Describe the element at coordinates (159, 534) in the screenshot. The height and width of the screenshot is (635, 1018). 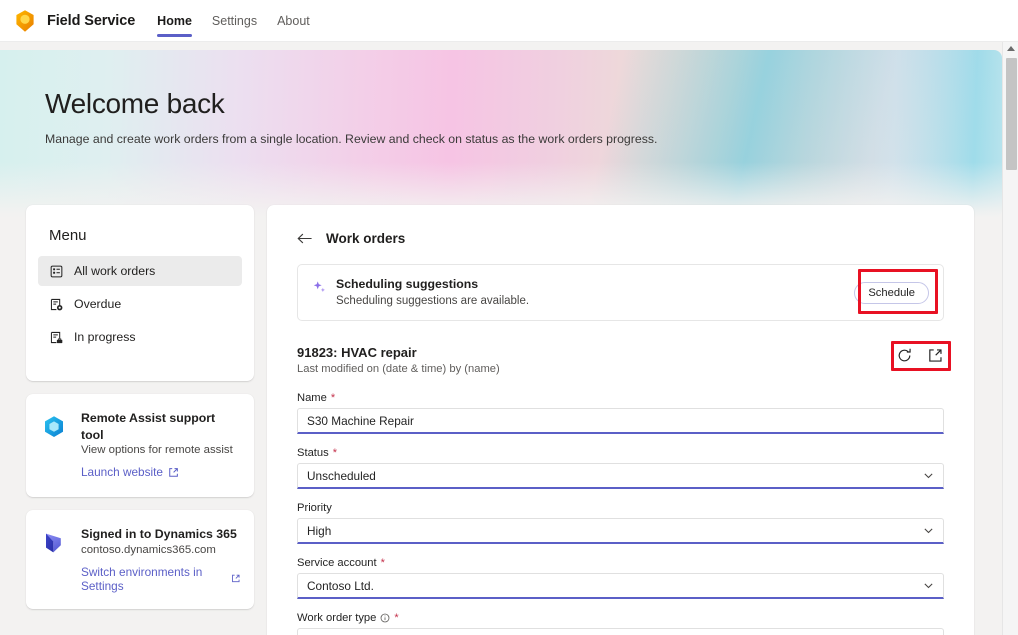
I see `card-title: Signed in to Dynamics 365` at that location.